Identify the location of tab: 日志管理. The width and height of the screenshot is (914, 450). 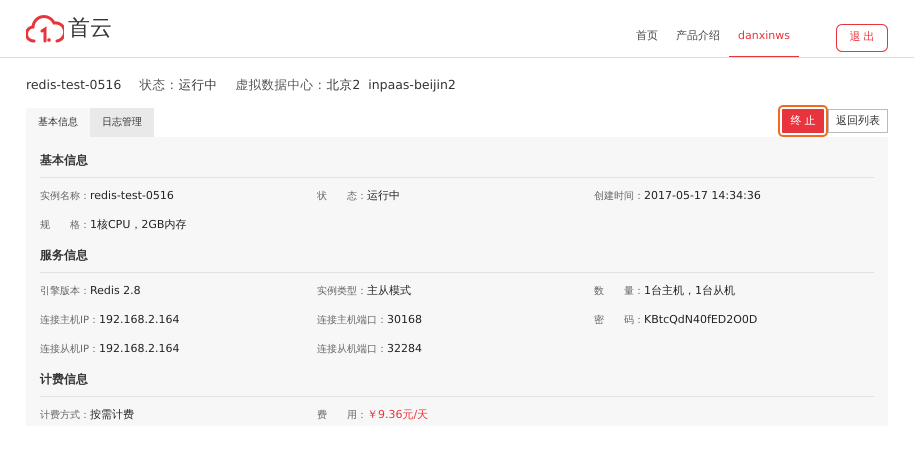
(122, 122).